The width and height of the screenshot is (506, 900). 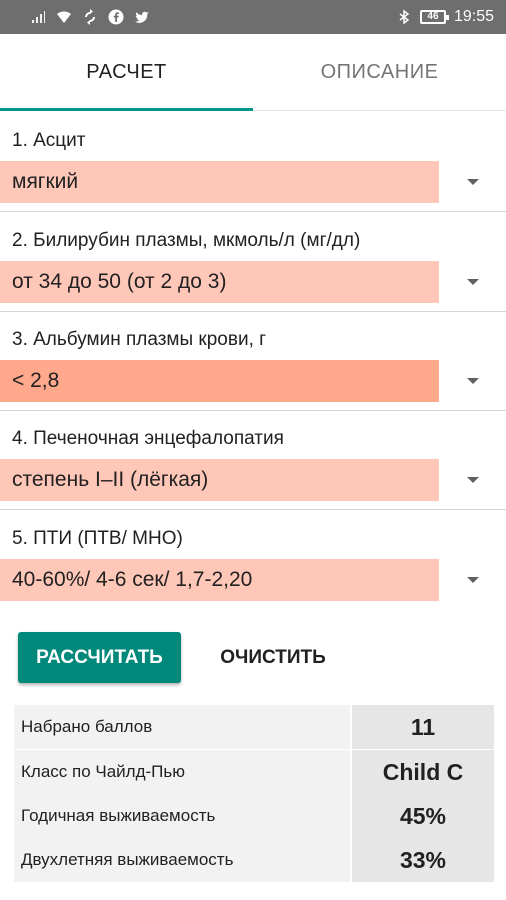 What do you see at coordinates (99, 657) in the screenshot?
I see `calculate-button: РАССЧИТАТЬ` at bounding box center [99, 657].